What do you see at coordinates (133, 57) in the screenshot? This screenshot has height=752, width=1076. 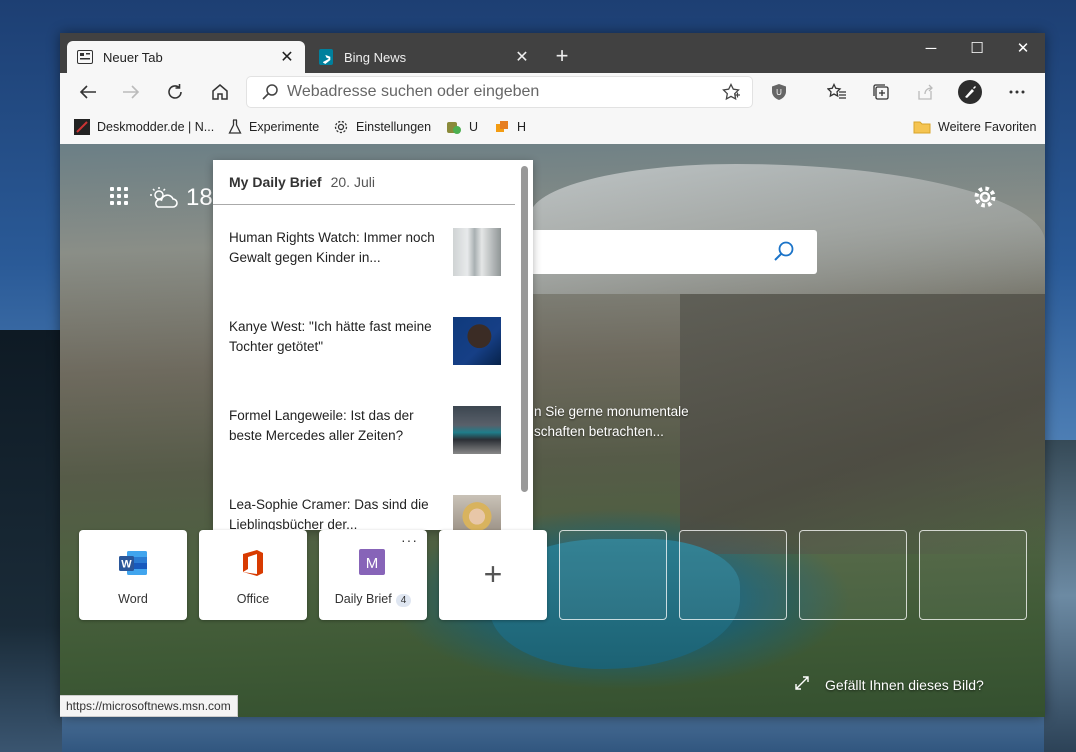 I see `tab-label: Neuer Tab` at bounding box center [133, 57].